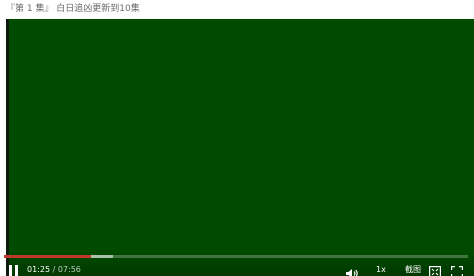  What do you see at coordinates (39, 269) in the screenshot?
I see `current-time: 01:25` at bounding box center [39, 269].